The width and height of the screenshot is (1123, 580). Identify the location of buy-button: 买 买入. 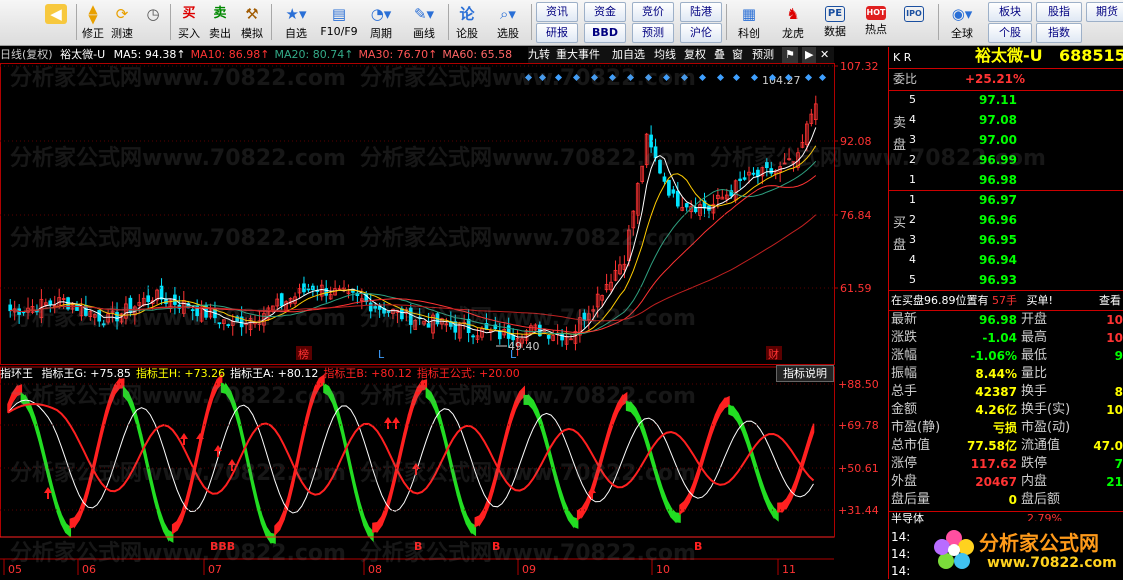
(189, 22).